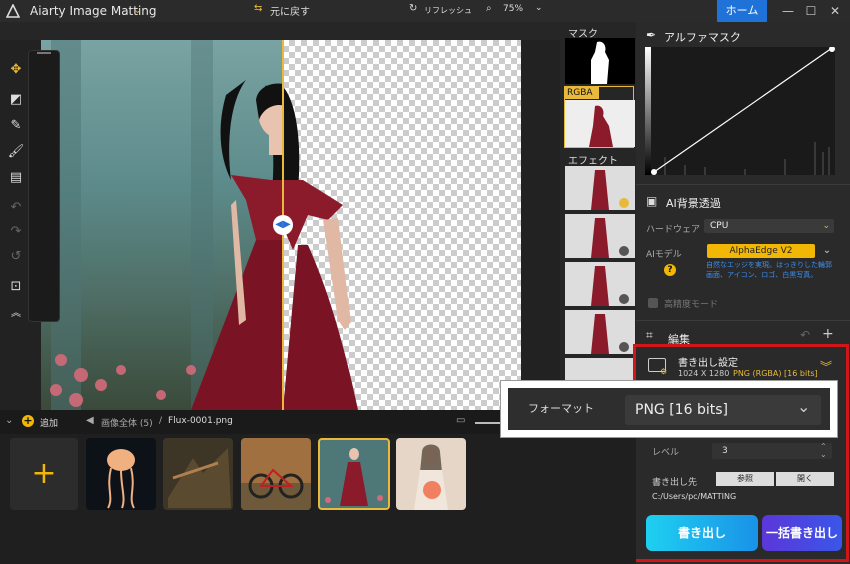  What do you see at coordinates (805, 335) in the screenshot?
I see `undo-edit-icon: ↶` at bounding box center [805, 335].